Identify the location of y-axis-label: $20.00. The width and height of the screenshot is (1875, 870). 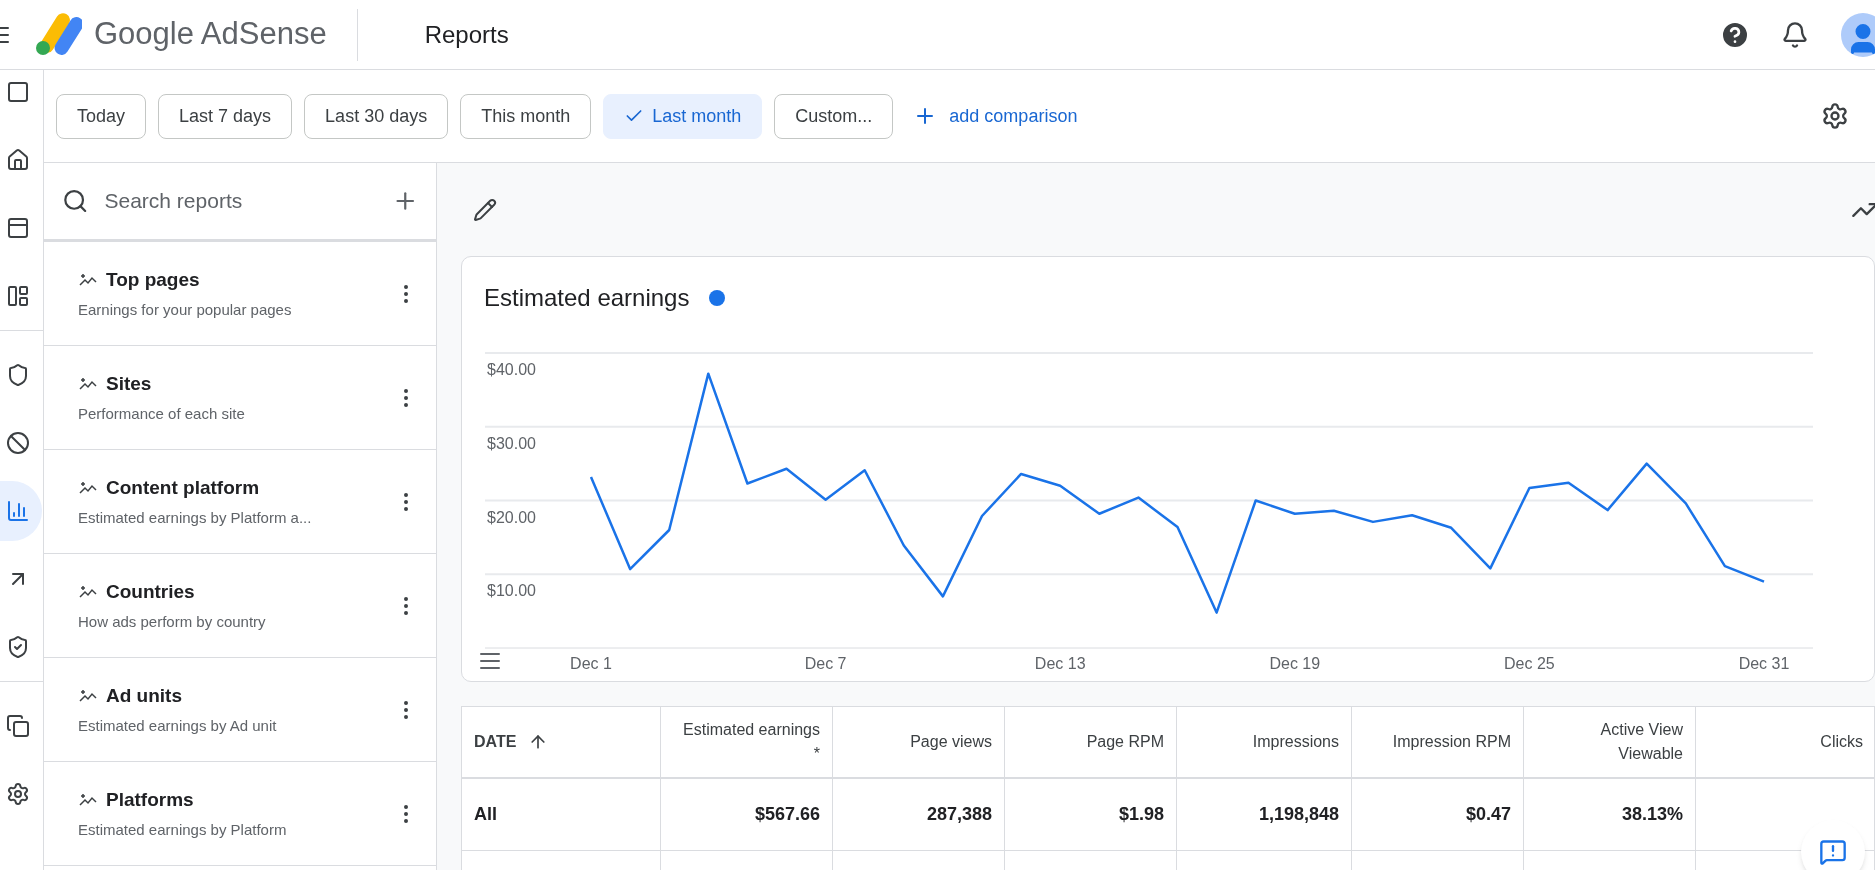
(511, 517).